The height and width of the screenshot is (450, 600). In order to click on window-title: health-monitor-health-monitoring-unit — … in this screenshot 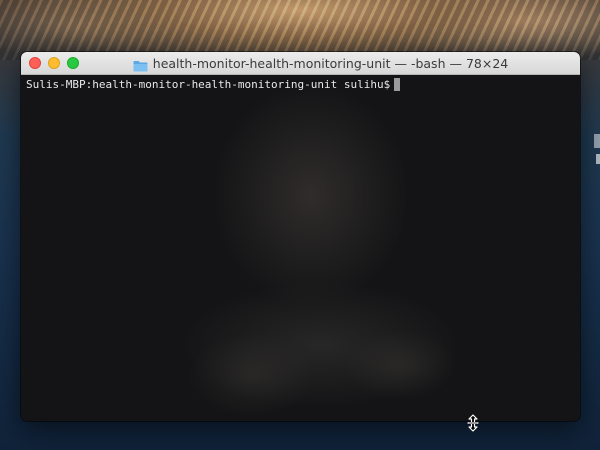, I will do `click(330, 63)`.